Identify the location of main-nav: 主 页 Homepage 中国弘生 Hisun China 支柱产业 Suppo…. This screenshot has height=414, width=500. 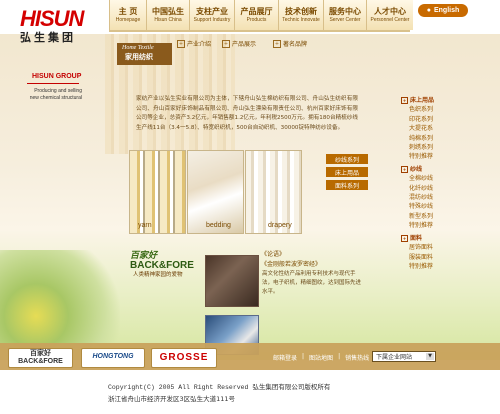
(261, 15).